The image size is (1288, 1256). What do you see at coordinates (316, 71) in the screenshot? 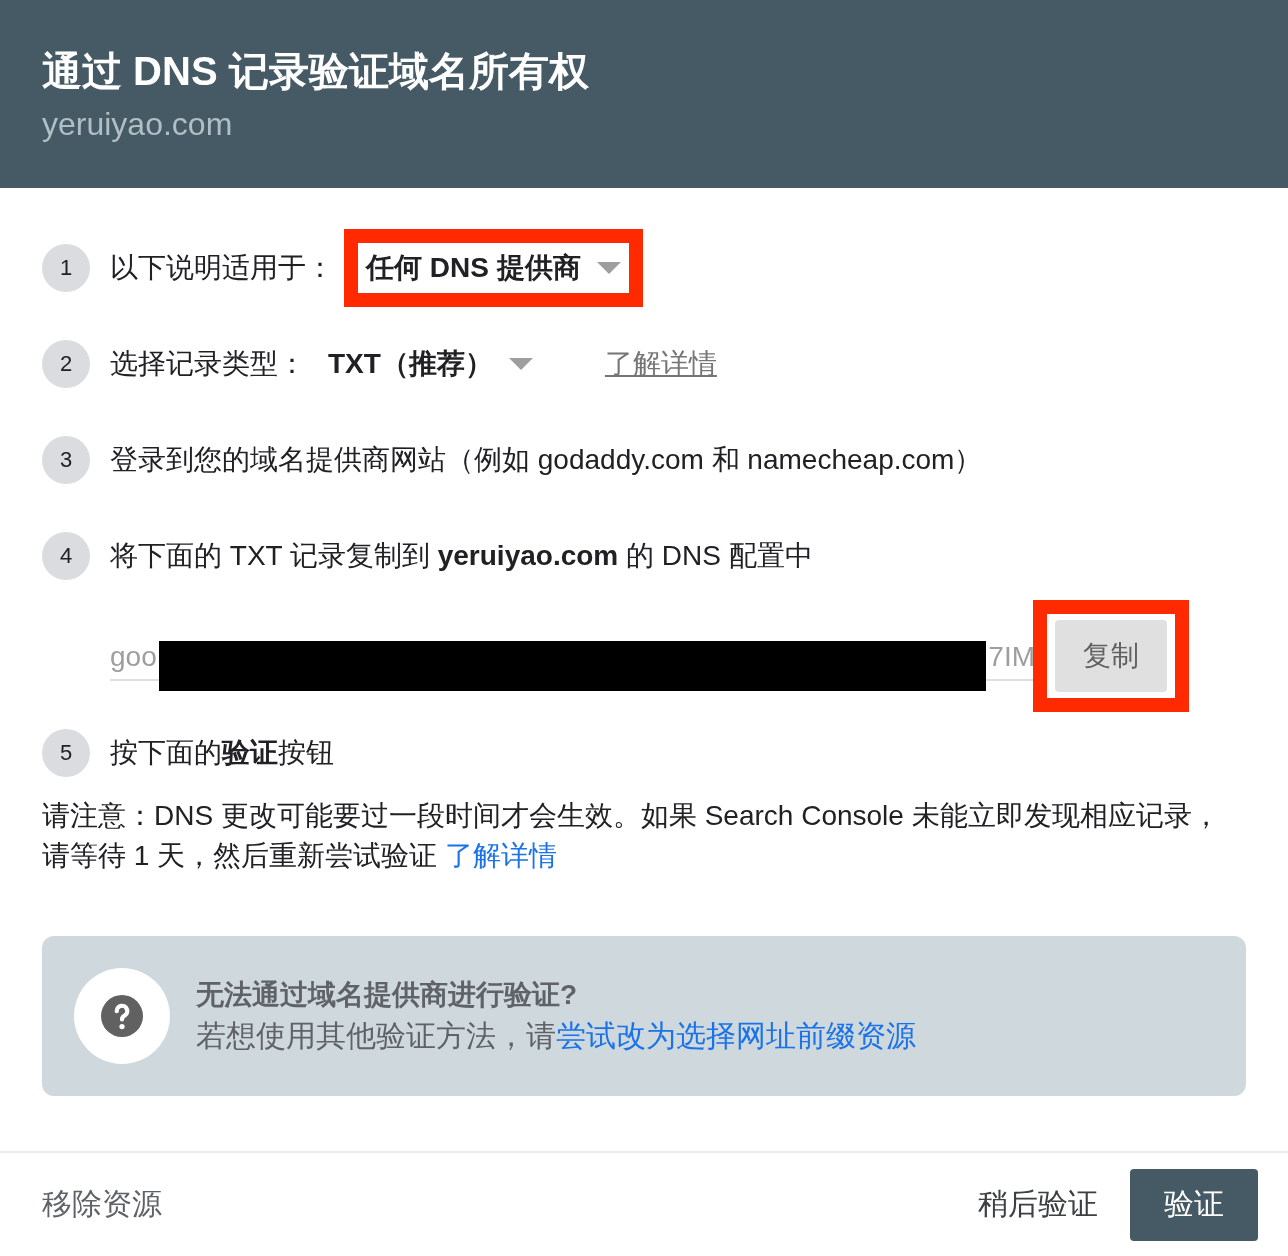
I see `dialog-title: 通过 DNS 记录验证域名所有权` at bounding box center [316, 71].